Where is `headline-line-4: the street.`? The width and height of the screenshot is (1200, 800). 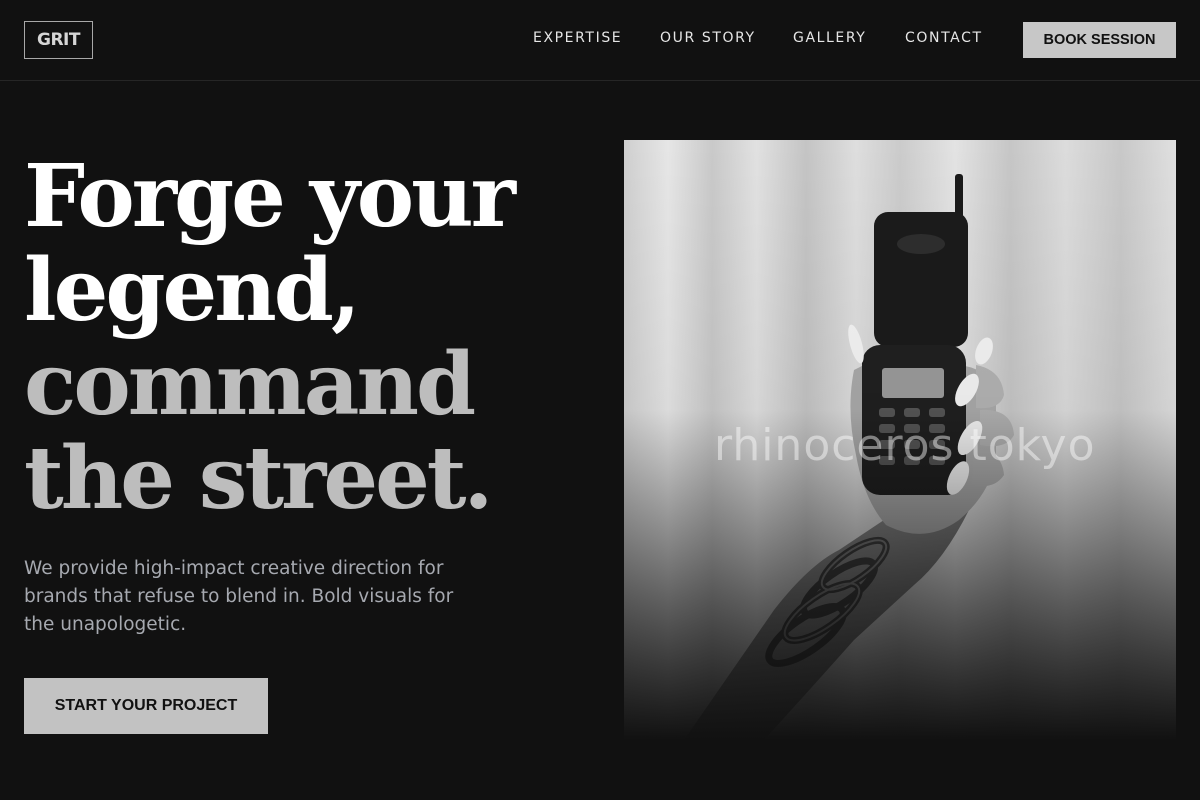
headline-line-4: the street. is located at coordinates (258, 478).